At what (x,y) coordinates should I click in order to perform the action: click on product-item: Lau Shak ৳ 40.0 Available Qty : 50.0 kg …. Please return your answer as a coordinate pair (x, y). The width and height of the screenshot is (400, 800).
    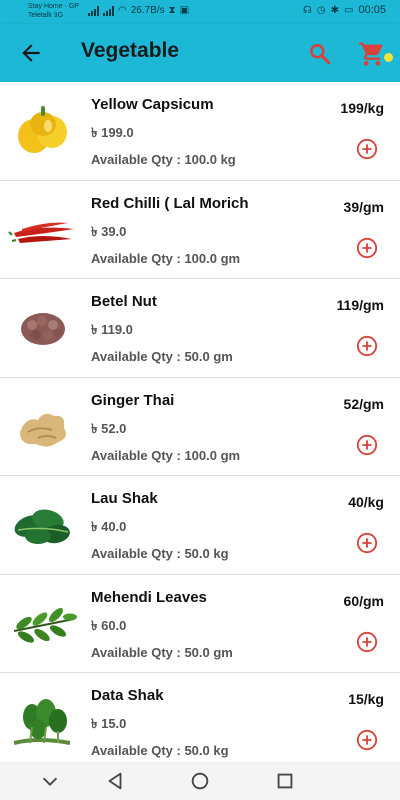
    Looking at the image, I should click on (200, 525).